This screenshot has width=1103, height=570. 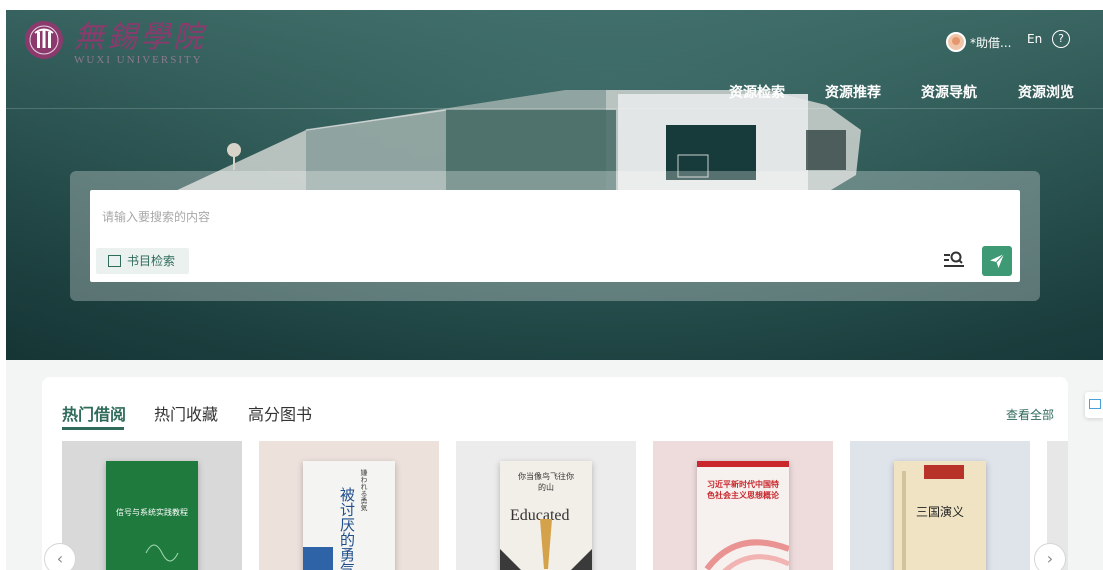 I want to click on cover-red-band, so click(x=743, y=464).